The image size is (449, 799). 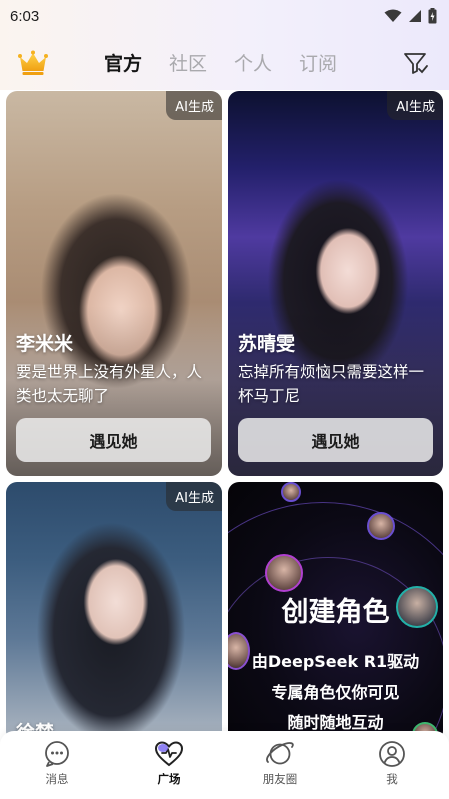 I want to click on filter-icon, so click(x=416, y=63).